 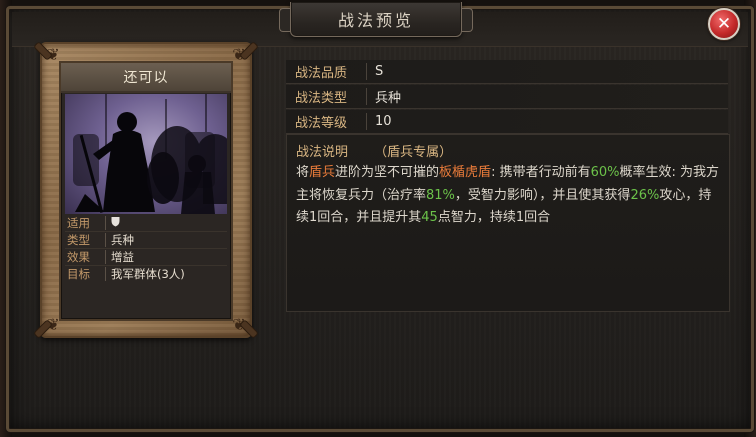 What do you see at coordinates (541, 172) in the screenshot?
I see `text: : 携带者行动前有` at bounding box center [541, 172].